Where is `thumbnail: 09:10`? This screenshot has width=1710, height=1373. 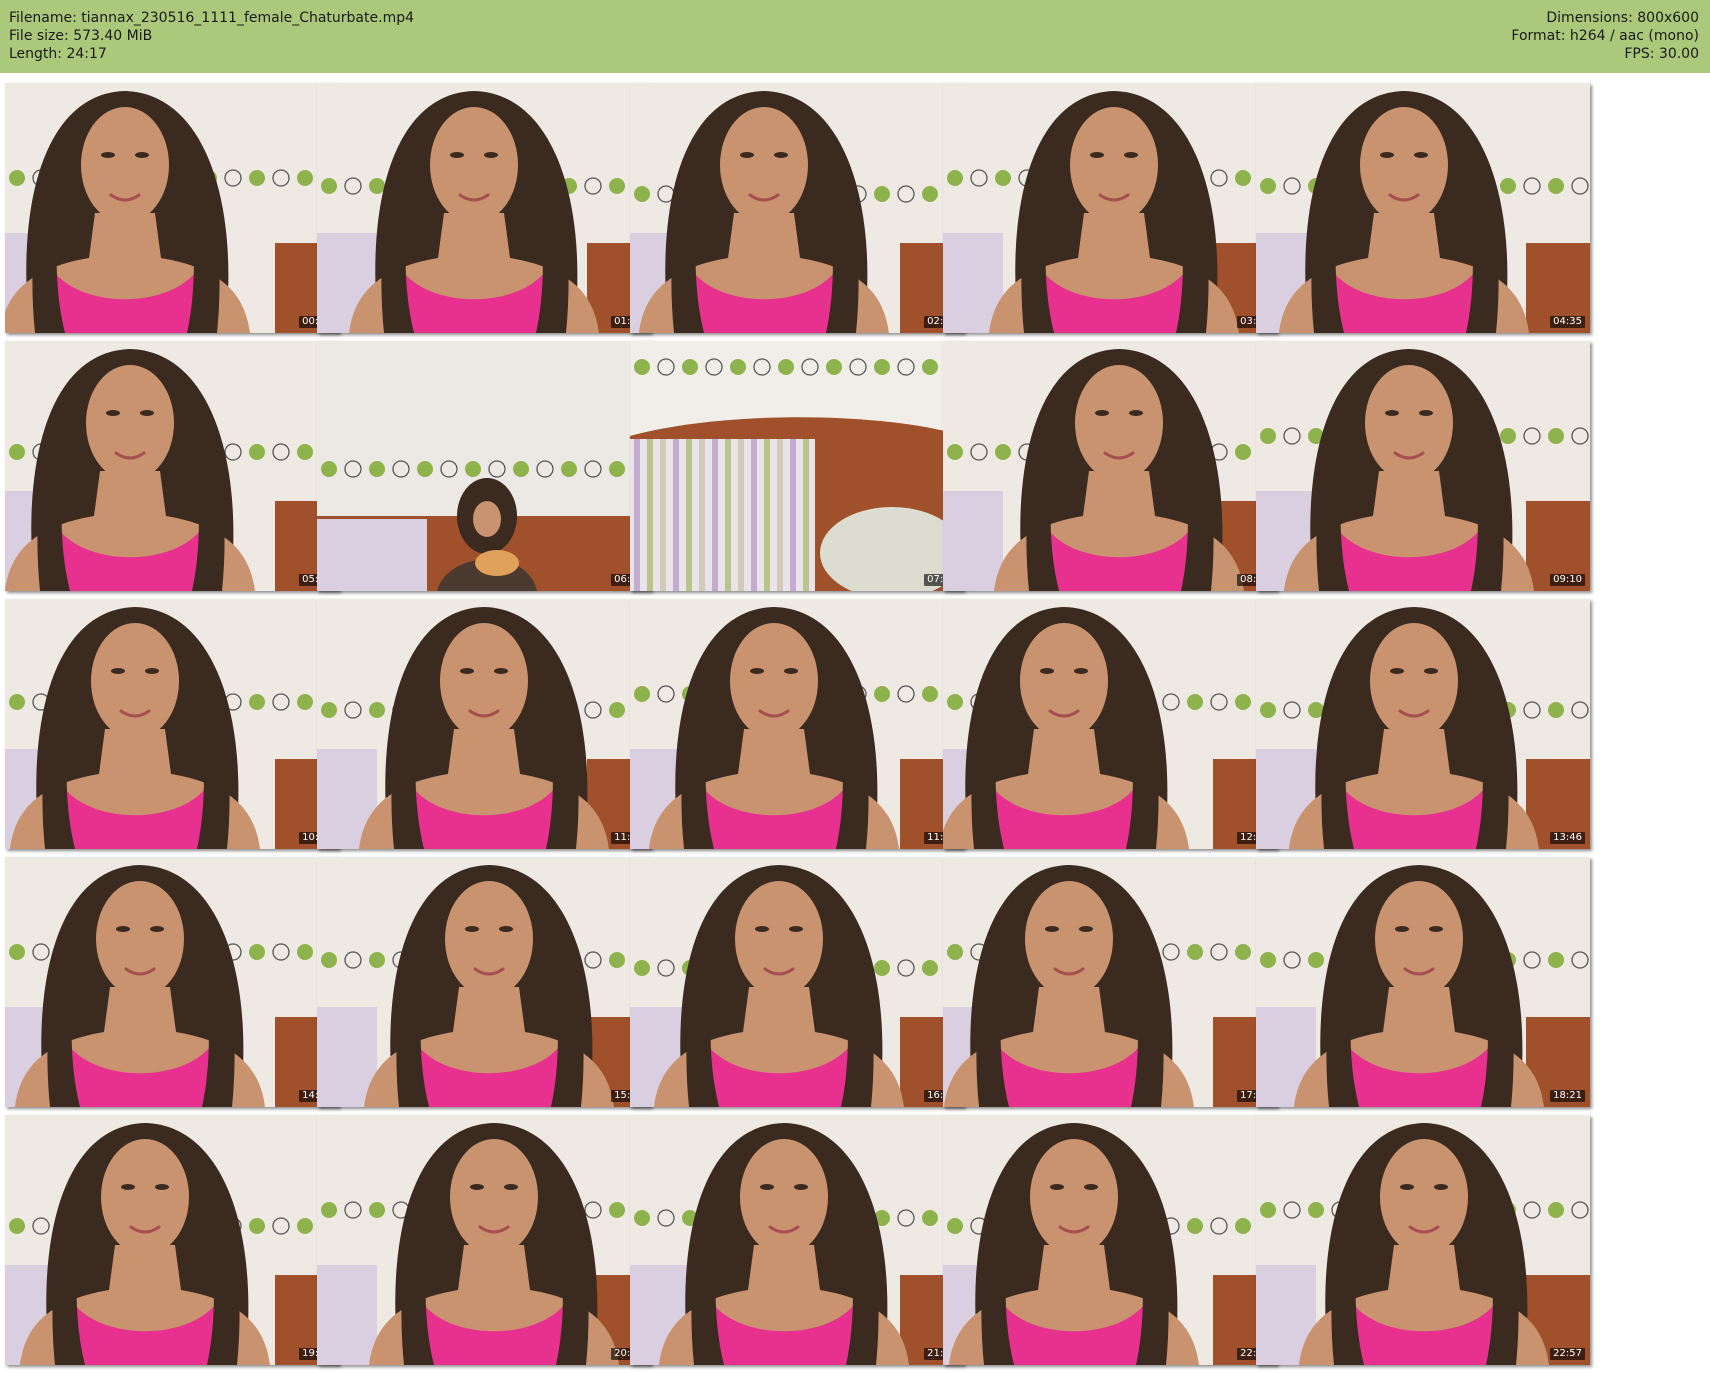
thumbnail: 09:10 is located at coordinates (1423, 466).